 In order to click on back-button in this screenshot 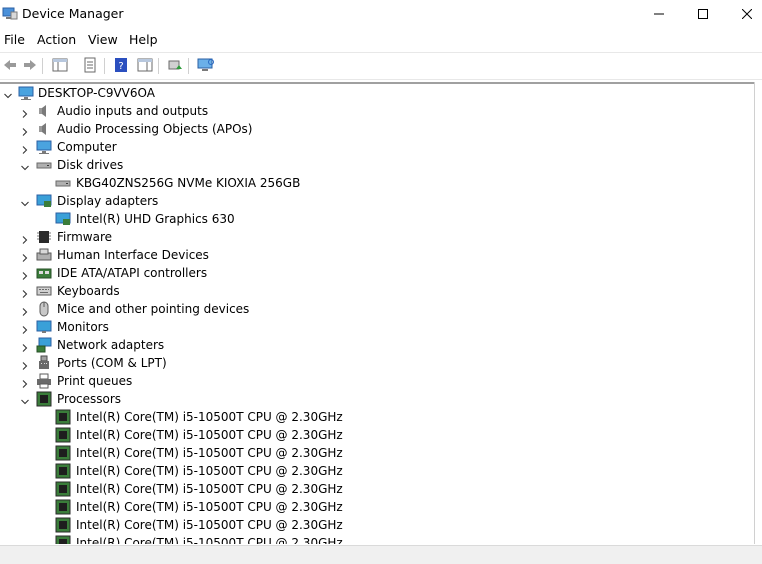, I will do `click(10, 66)`.